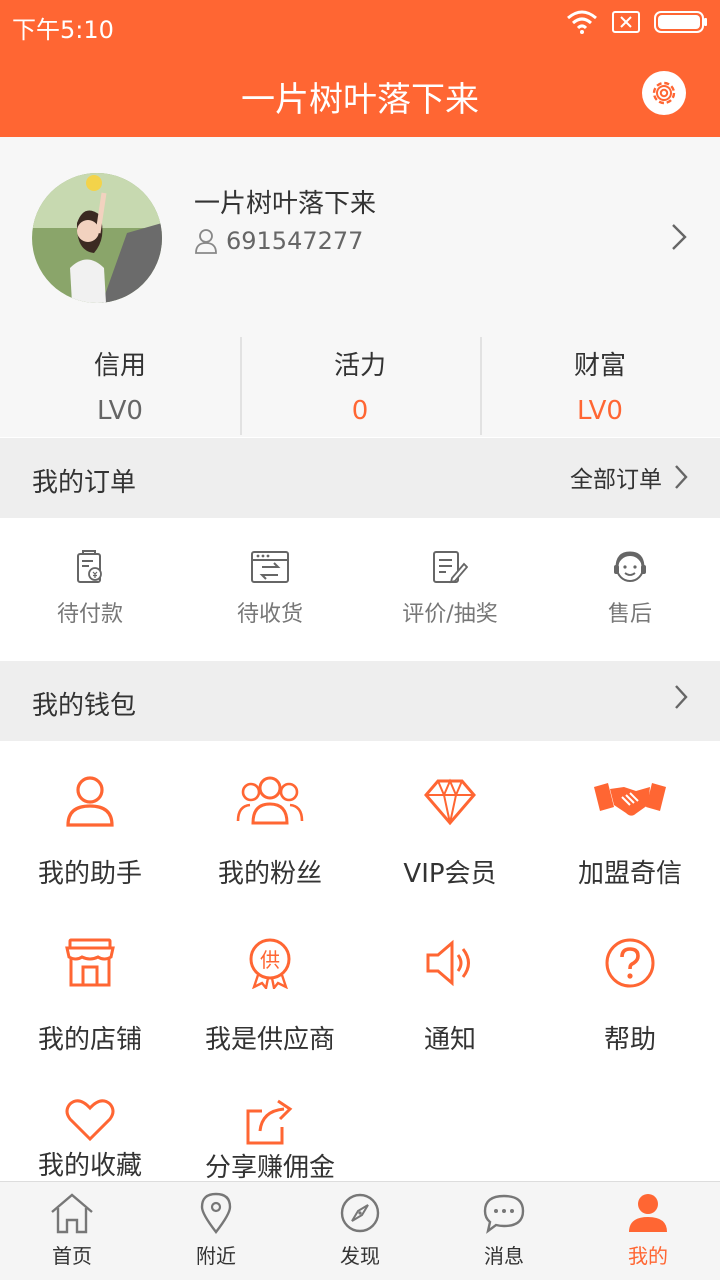 Image resolution: width=720 pixels, height=1280 pixels. Describe the element at coordinates (630, 831) in the screenshot. I see `feature-franchise: 加盟奇信` at that location.